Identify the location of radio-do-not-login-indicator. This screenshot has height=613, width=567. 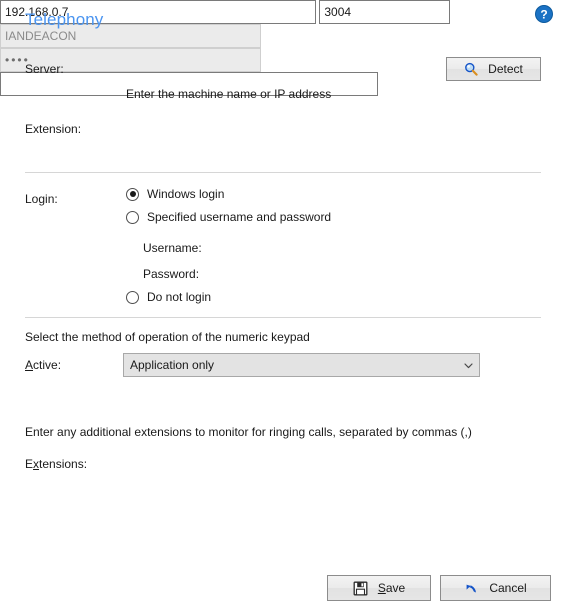
(132, 297).